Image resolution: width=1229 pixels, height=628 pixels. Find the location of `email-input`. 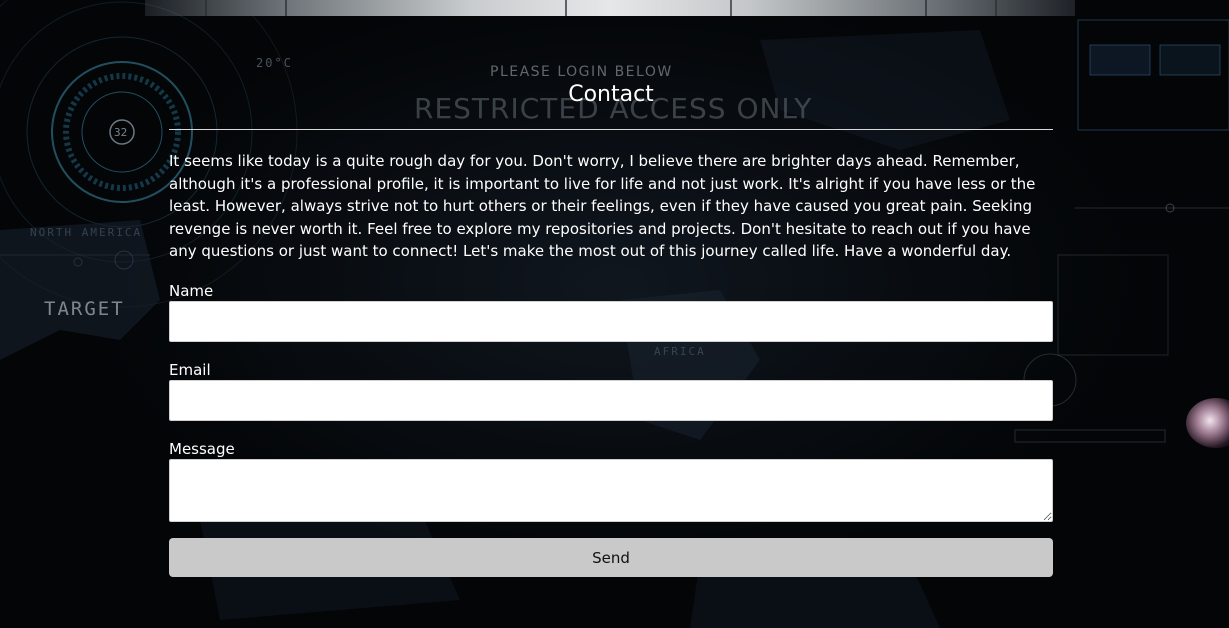

email-input is located at coordinates (611, 400).